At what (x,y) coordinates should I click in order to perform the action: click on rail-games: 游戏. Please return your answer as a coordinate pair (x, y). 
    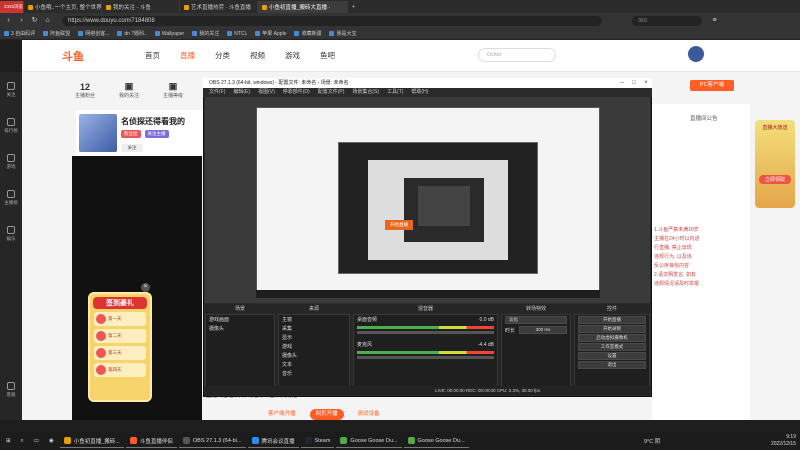
    Looking at the image, I should click on (11, 162).